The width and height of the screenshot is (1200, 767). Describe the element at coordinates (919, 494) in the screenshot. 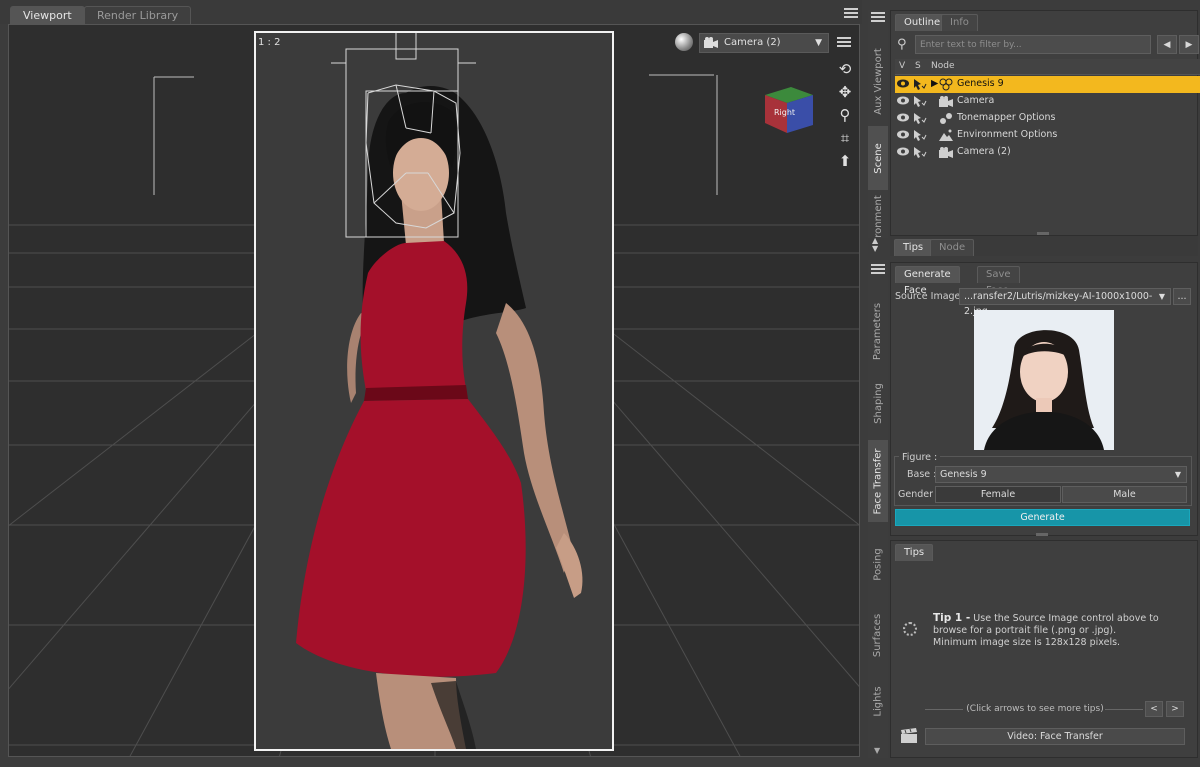

I see `gender-label: Gender :` at that location.